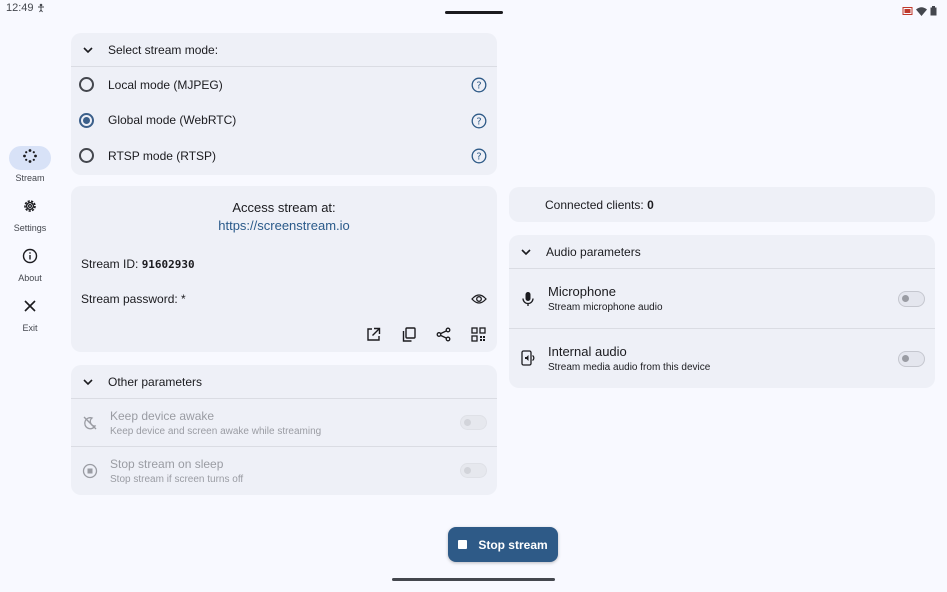 The width and height of the screenshot is (947, 592). What do you see at coordinates (473, 422) in the screenshot?
I see `keep-awake-toggle` at bounding box center [473, 422].